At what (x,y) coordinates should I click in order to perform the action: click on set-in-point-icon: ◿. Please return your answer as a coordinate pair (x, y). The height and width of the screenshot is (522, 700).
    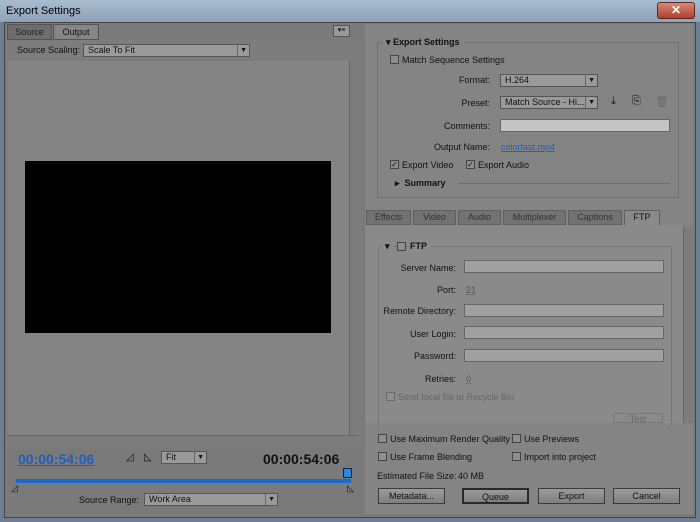
    Looking at the image, I should click on (130, 457).